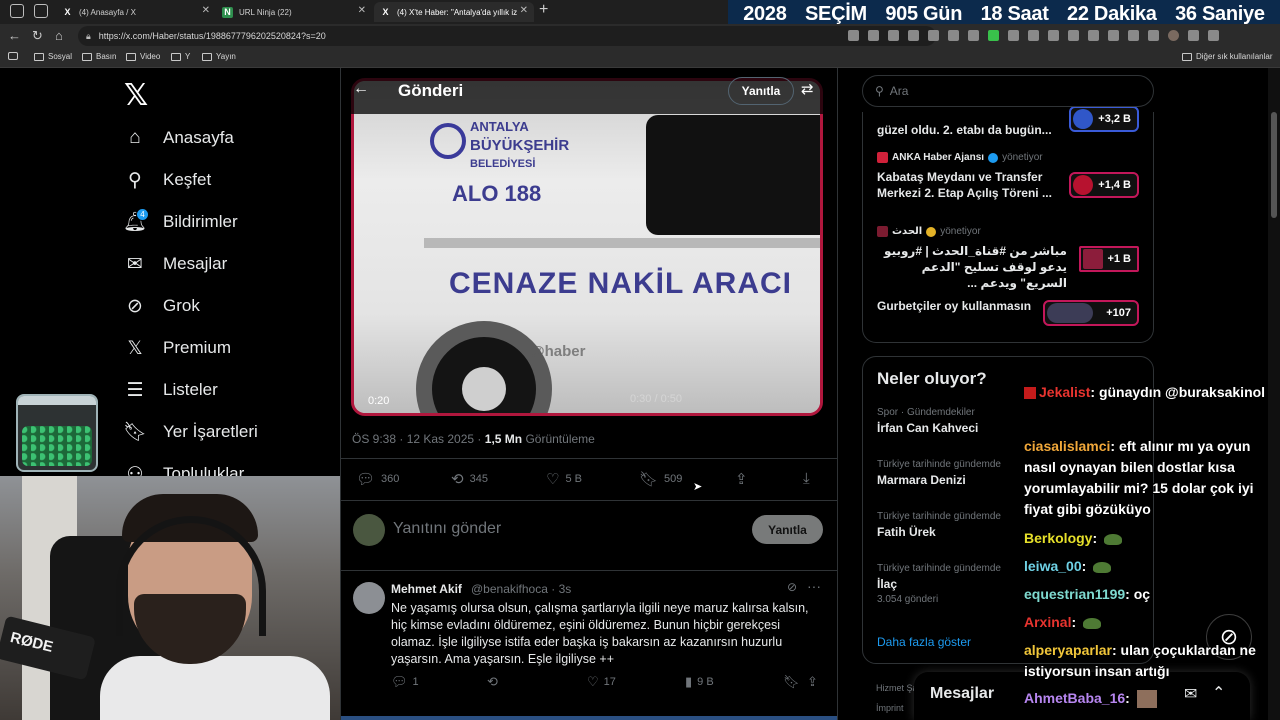  Describe the element at coordinates (673, 479) in the screenshot. I see `bookmark-count: 509` at that location.